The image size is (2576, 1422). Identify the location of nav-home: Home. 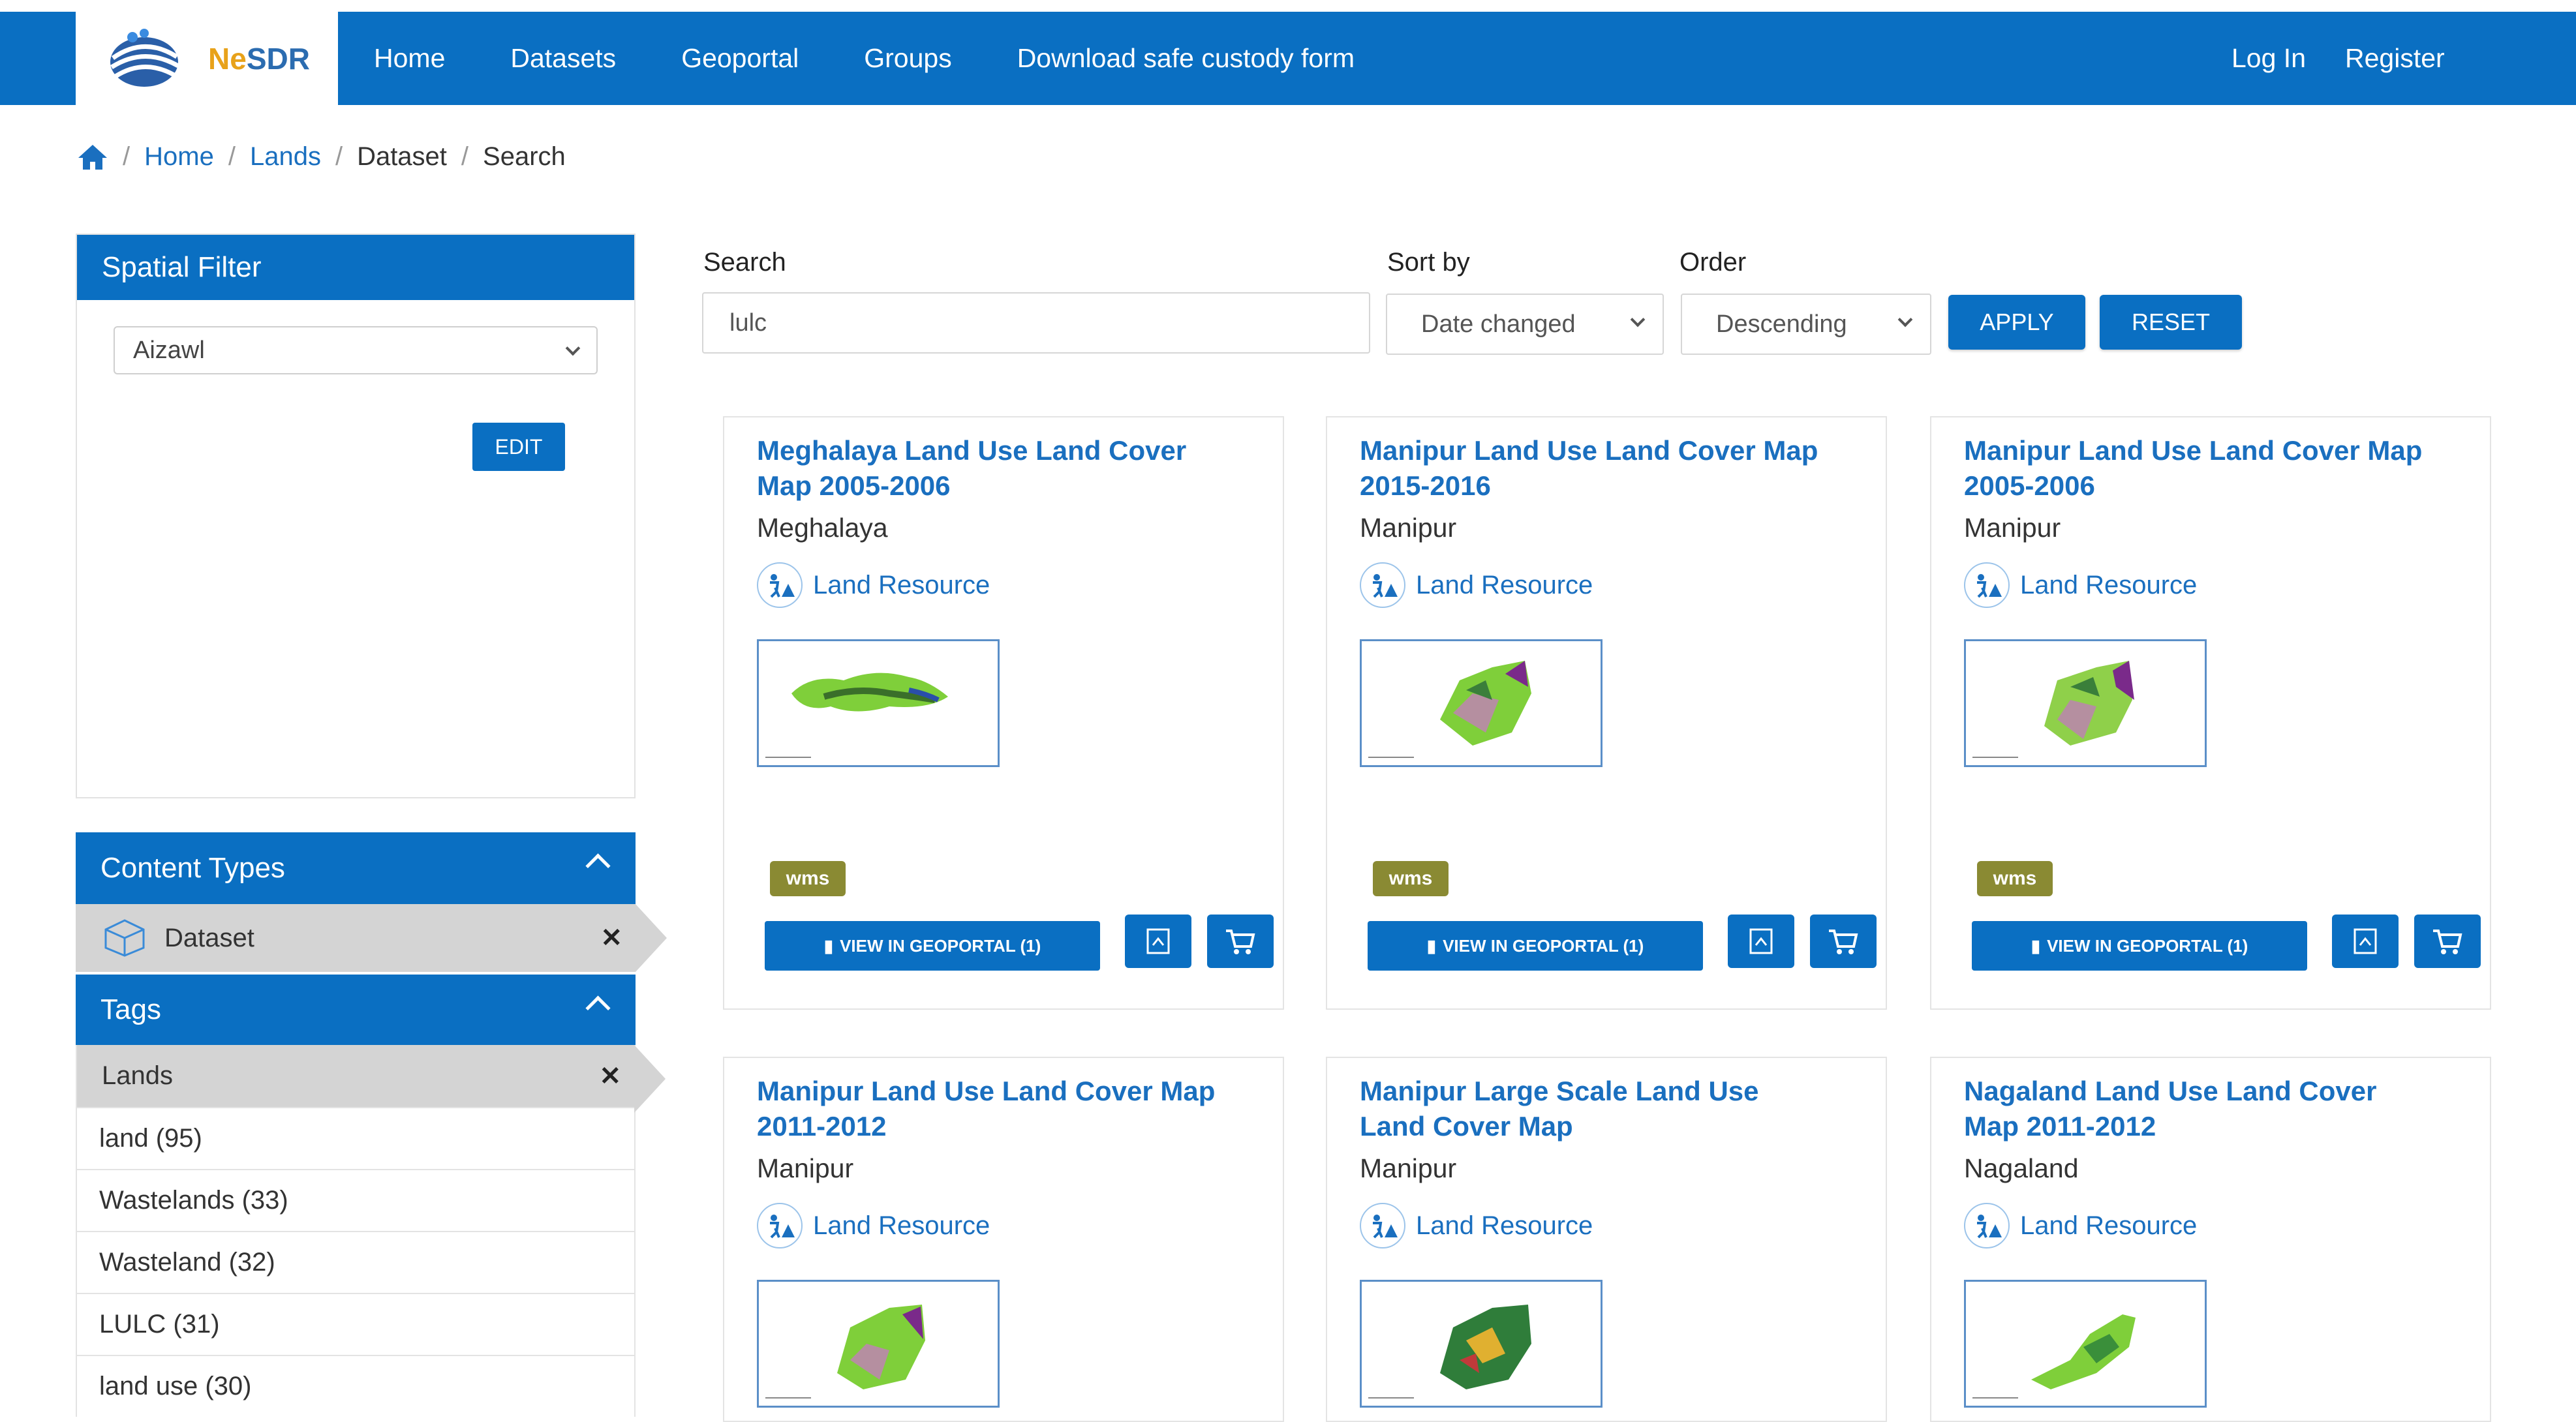
(409, 58).